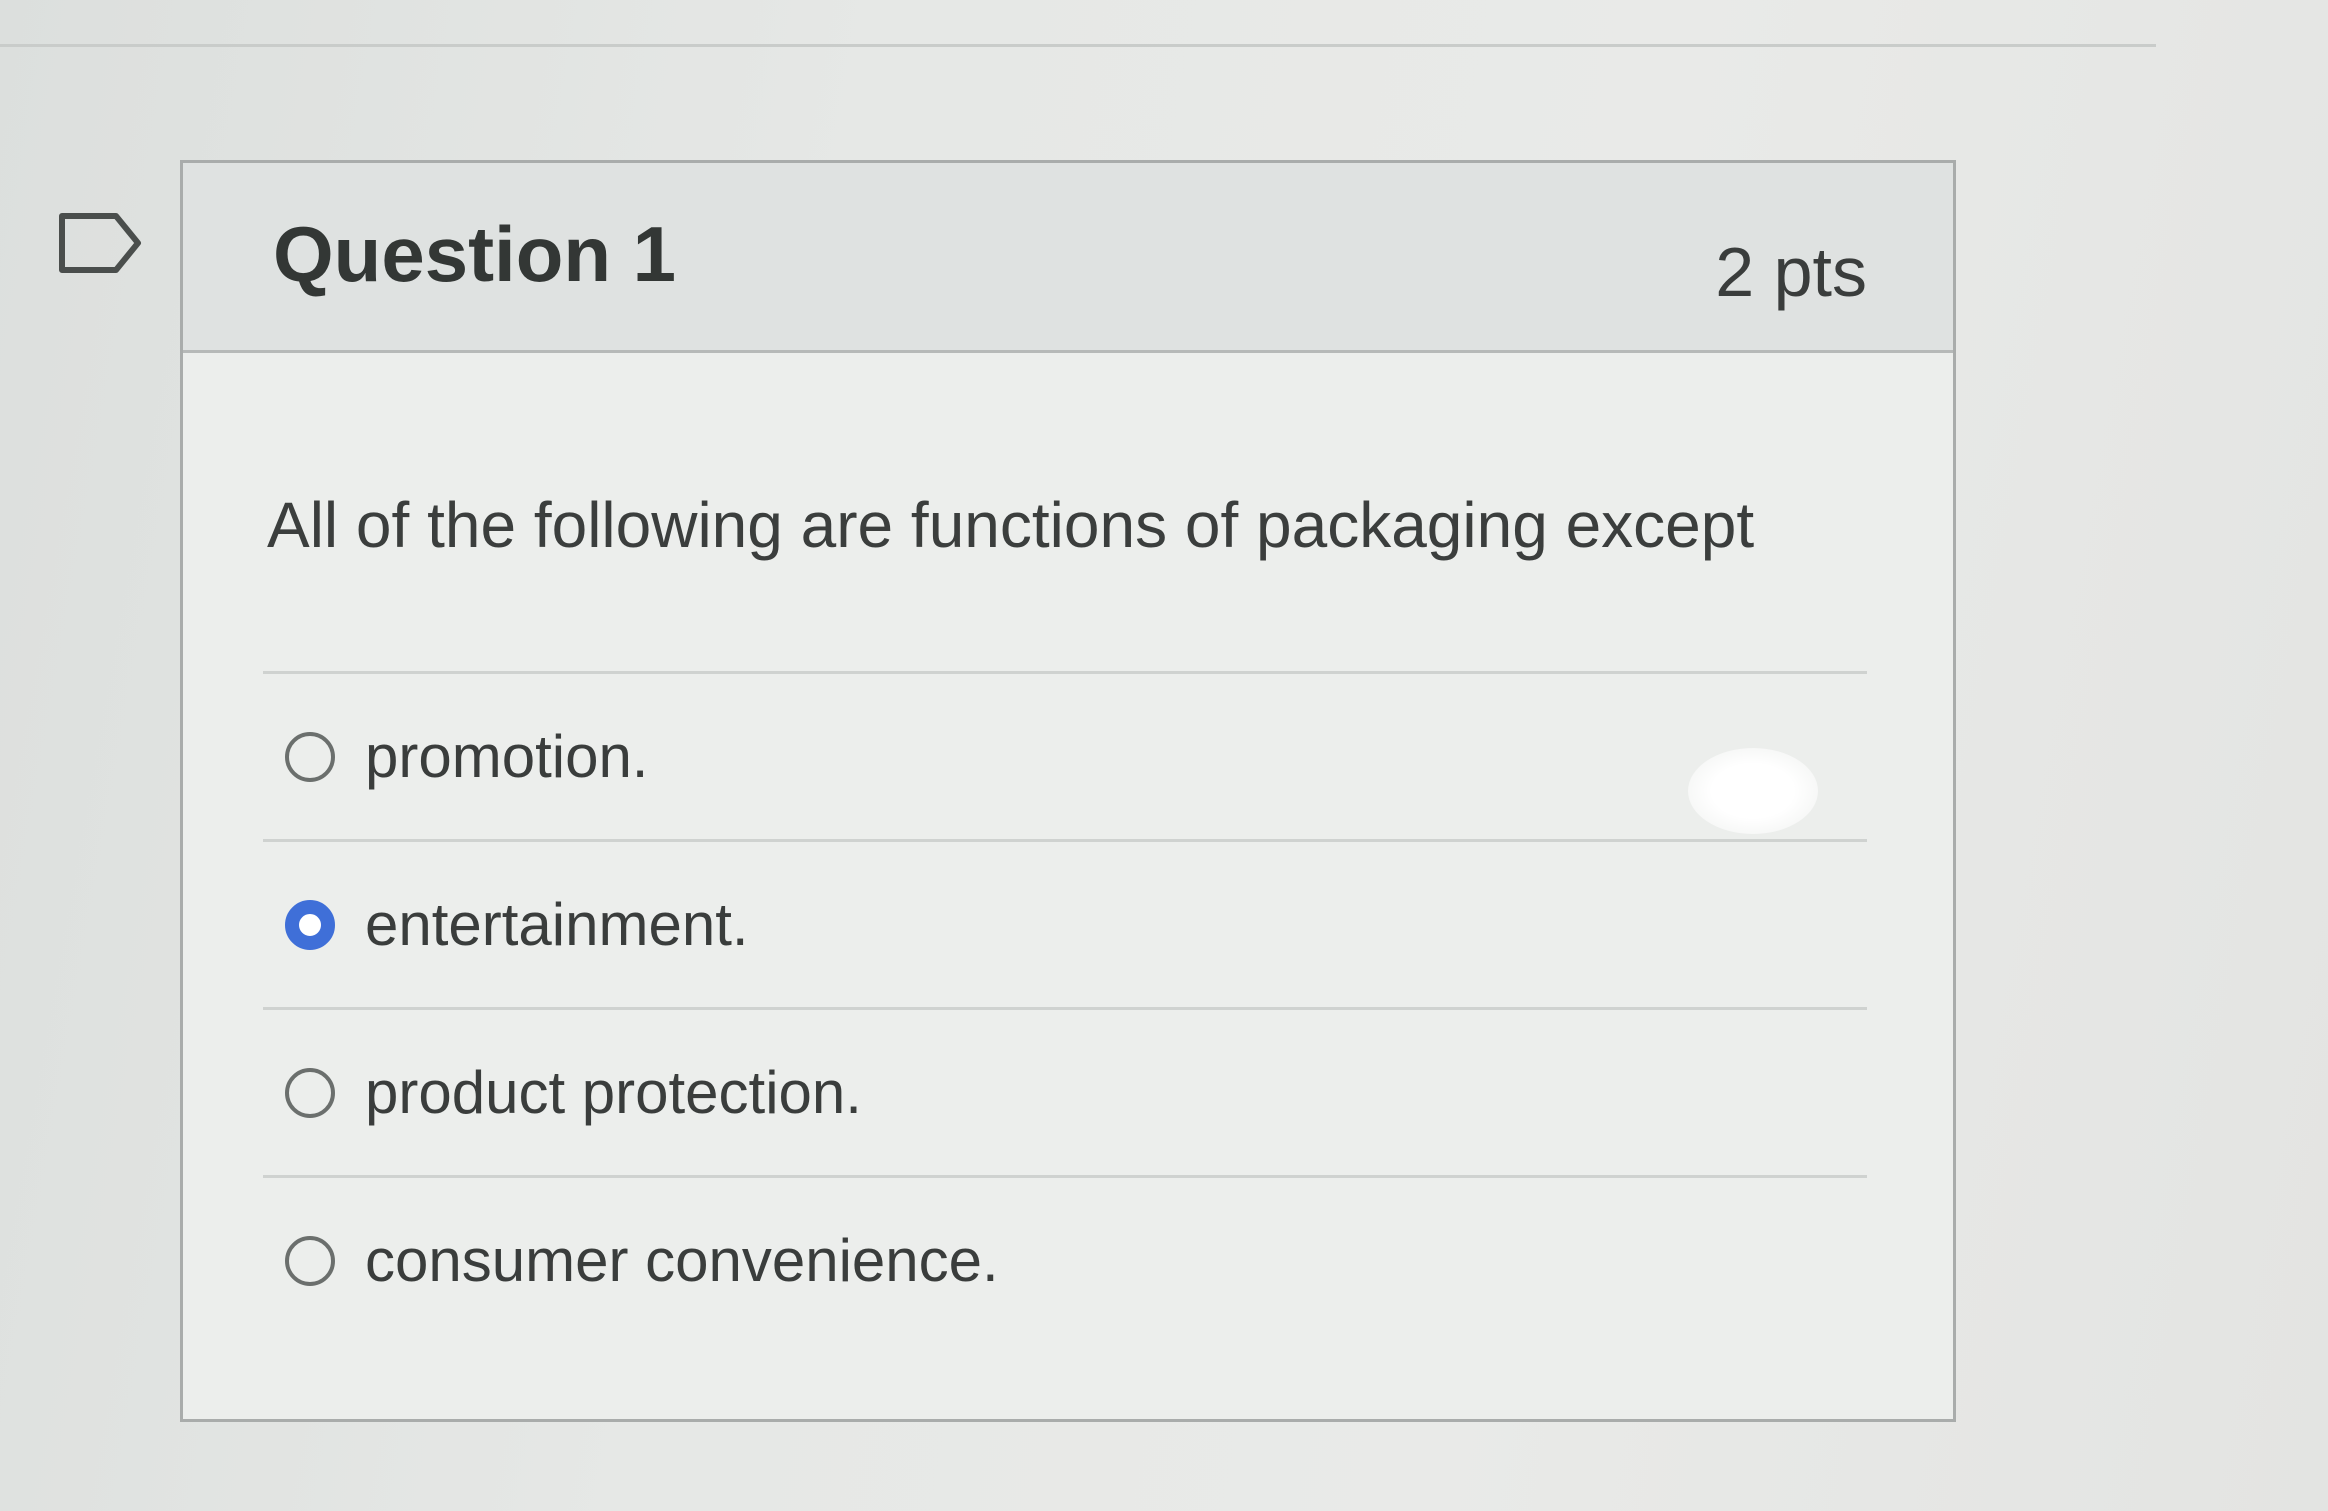  What do you see at coordinates (101, 243) in the screenshot?
I see `flag-question-icon` at bounding box center [101, 243].